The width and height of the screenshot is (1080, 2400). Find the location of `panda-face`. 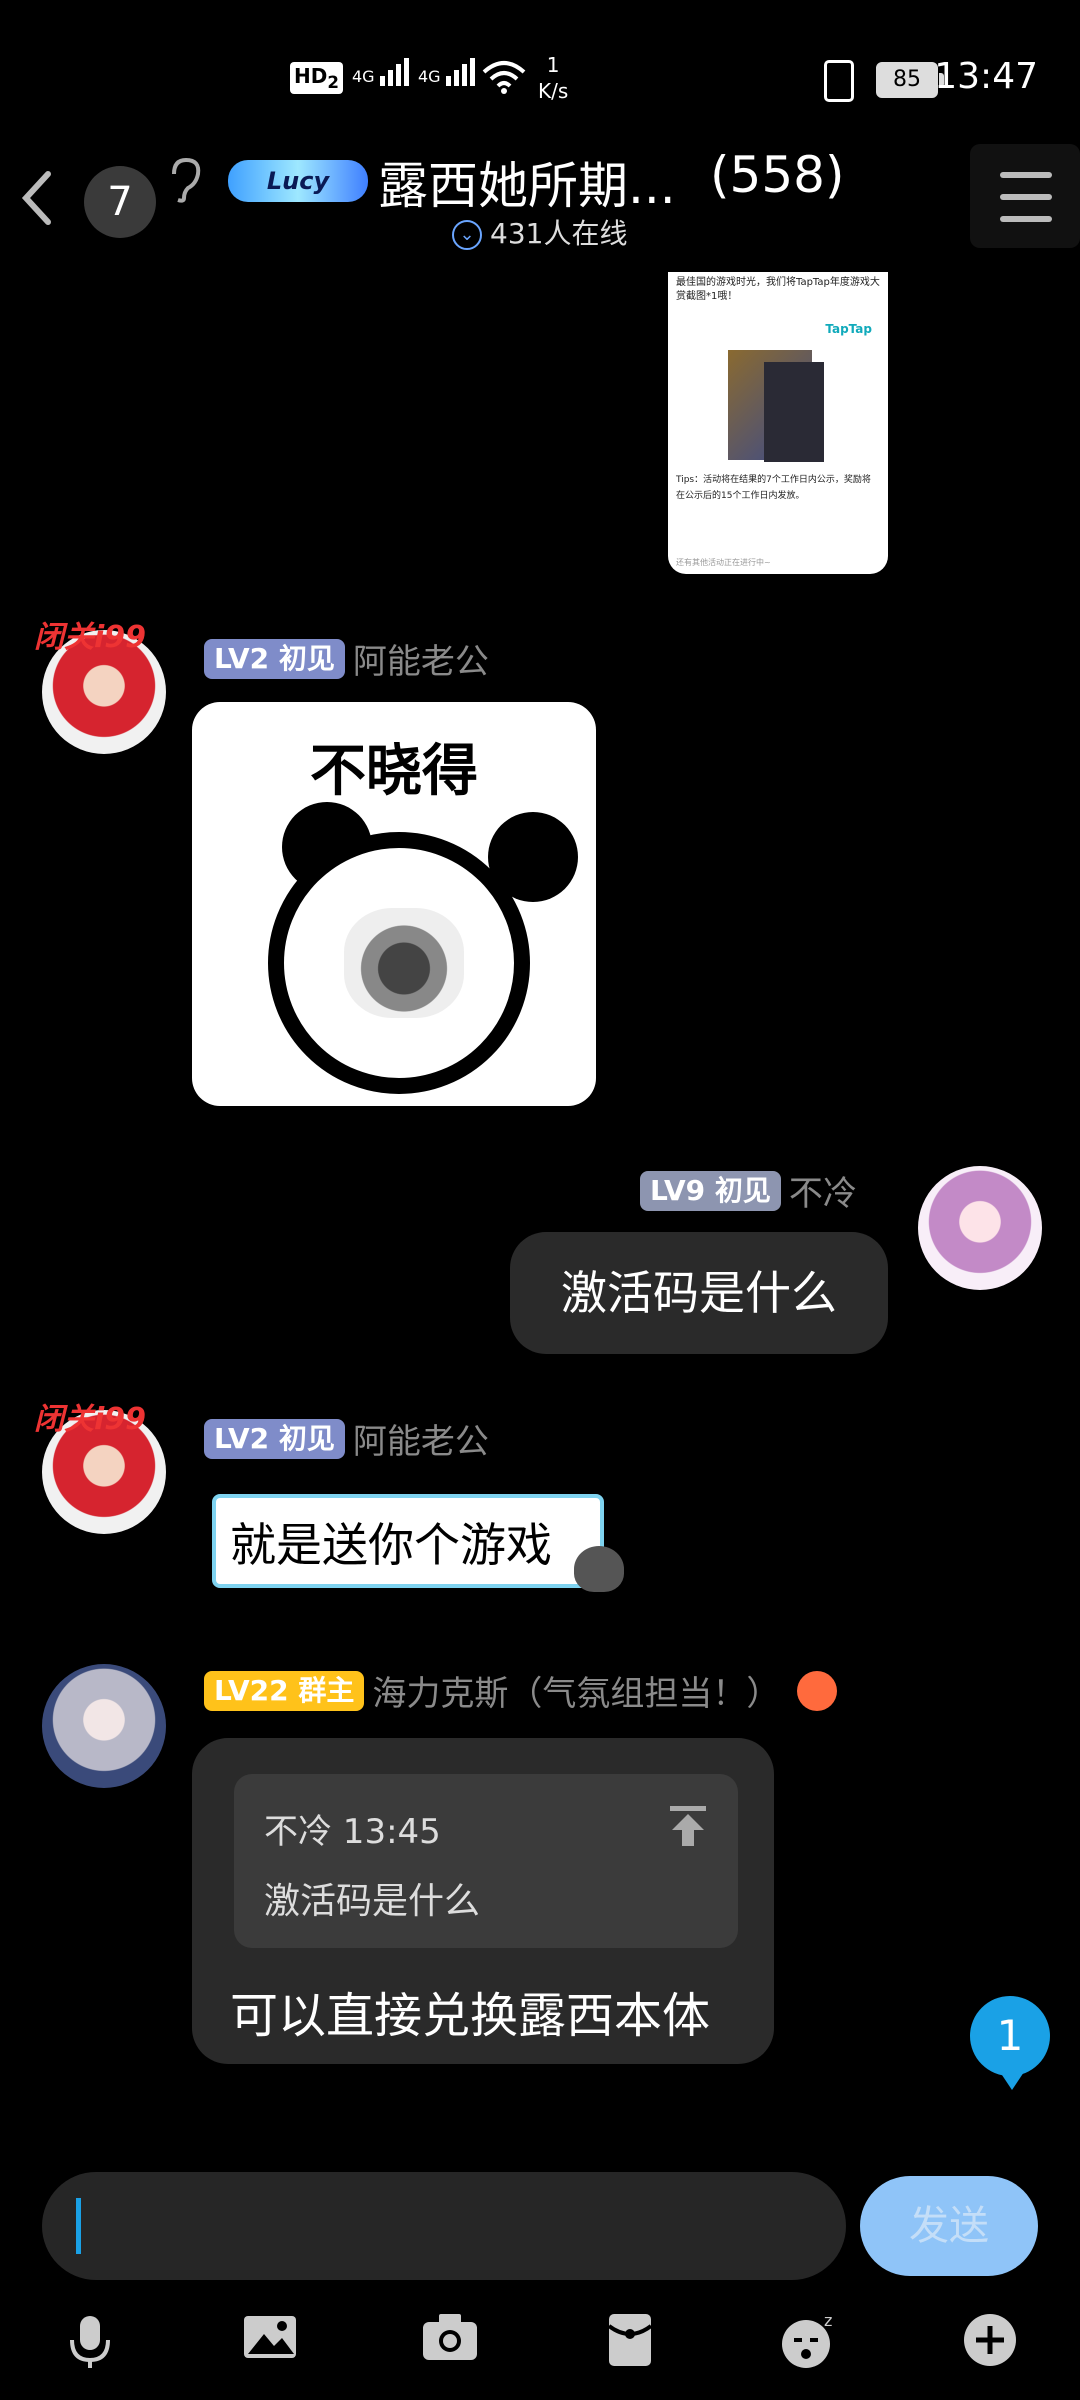

panda-face is located at coordinates (404, 963).